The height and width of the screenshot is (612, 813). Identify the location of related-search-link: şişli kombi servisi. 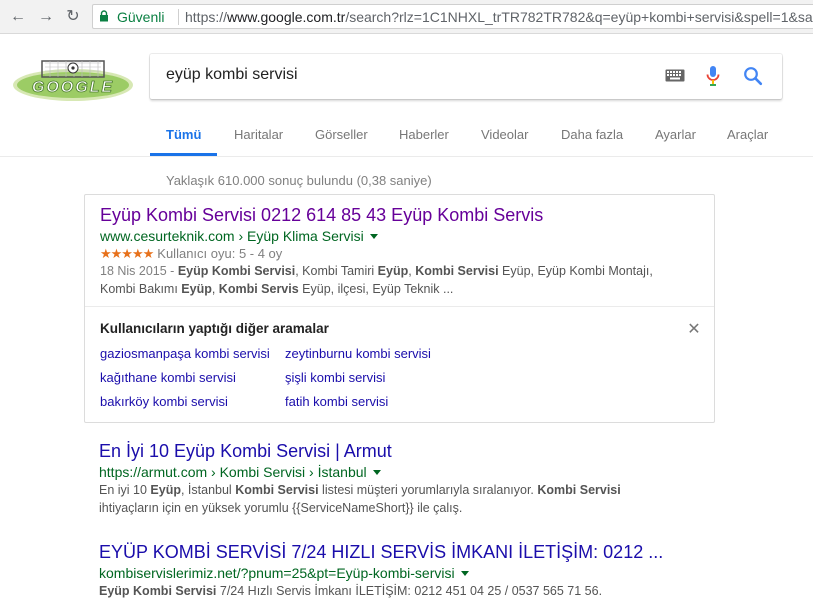
(335, 377).